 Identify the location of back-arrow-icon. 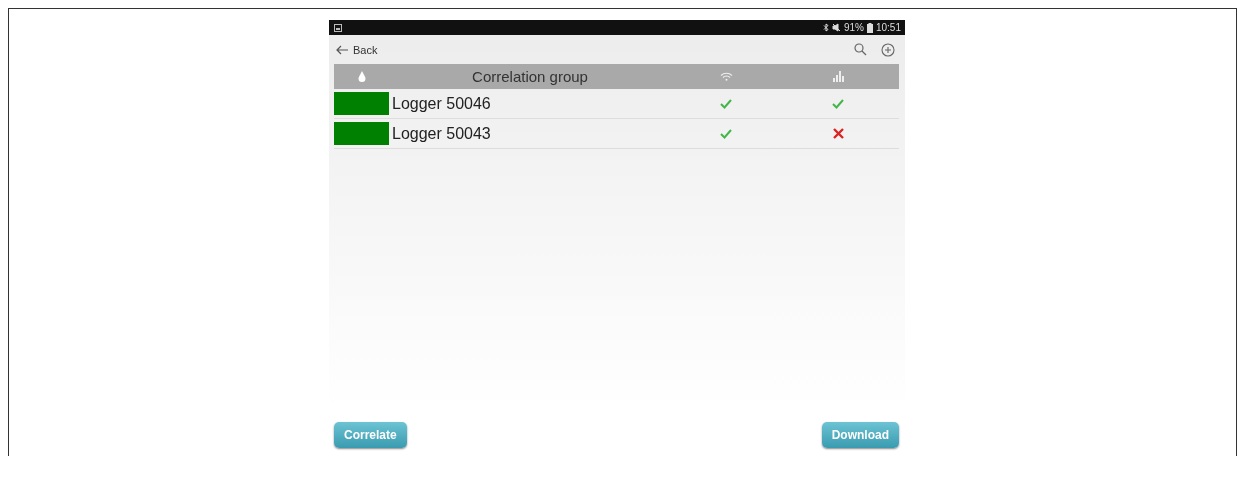
(342, 49).